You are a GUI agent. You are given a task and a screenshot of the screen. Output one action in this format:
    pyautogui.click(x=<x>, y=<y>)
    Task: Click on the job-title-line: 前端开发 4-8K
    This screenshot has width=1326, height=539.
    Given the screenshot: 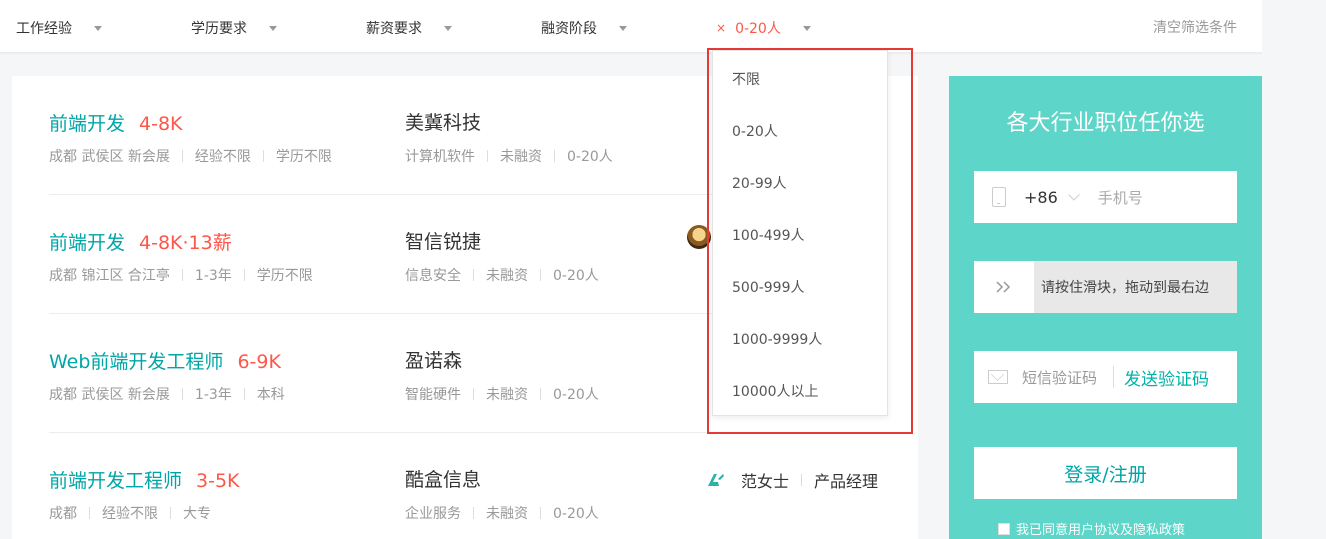 What is the action you would take?
    pyautogui.click(x=116, y=122)
    